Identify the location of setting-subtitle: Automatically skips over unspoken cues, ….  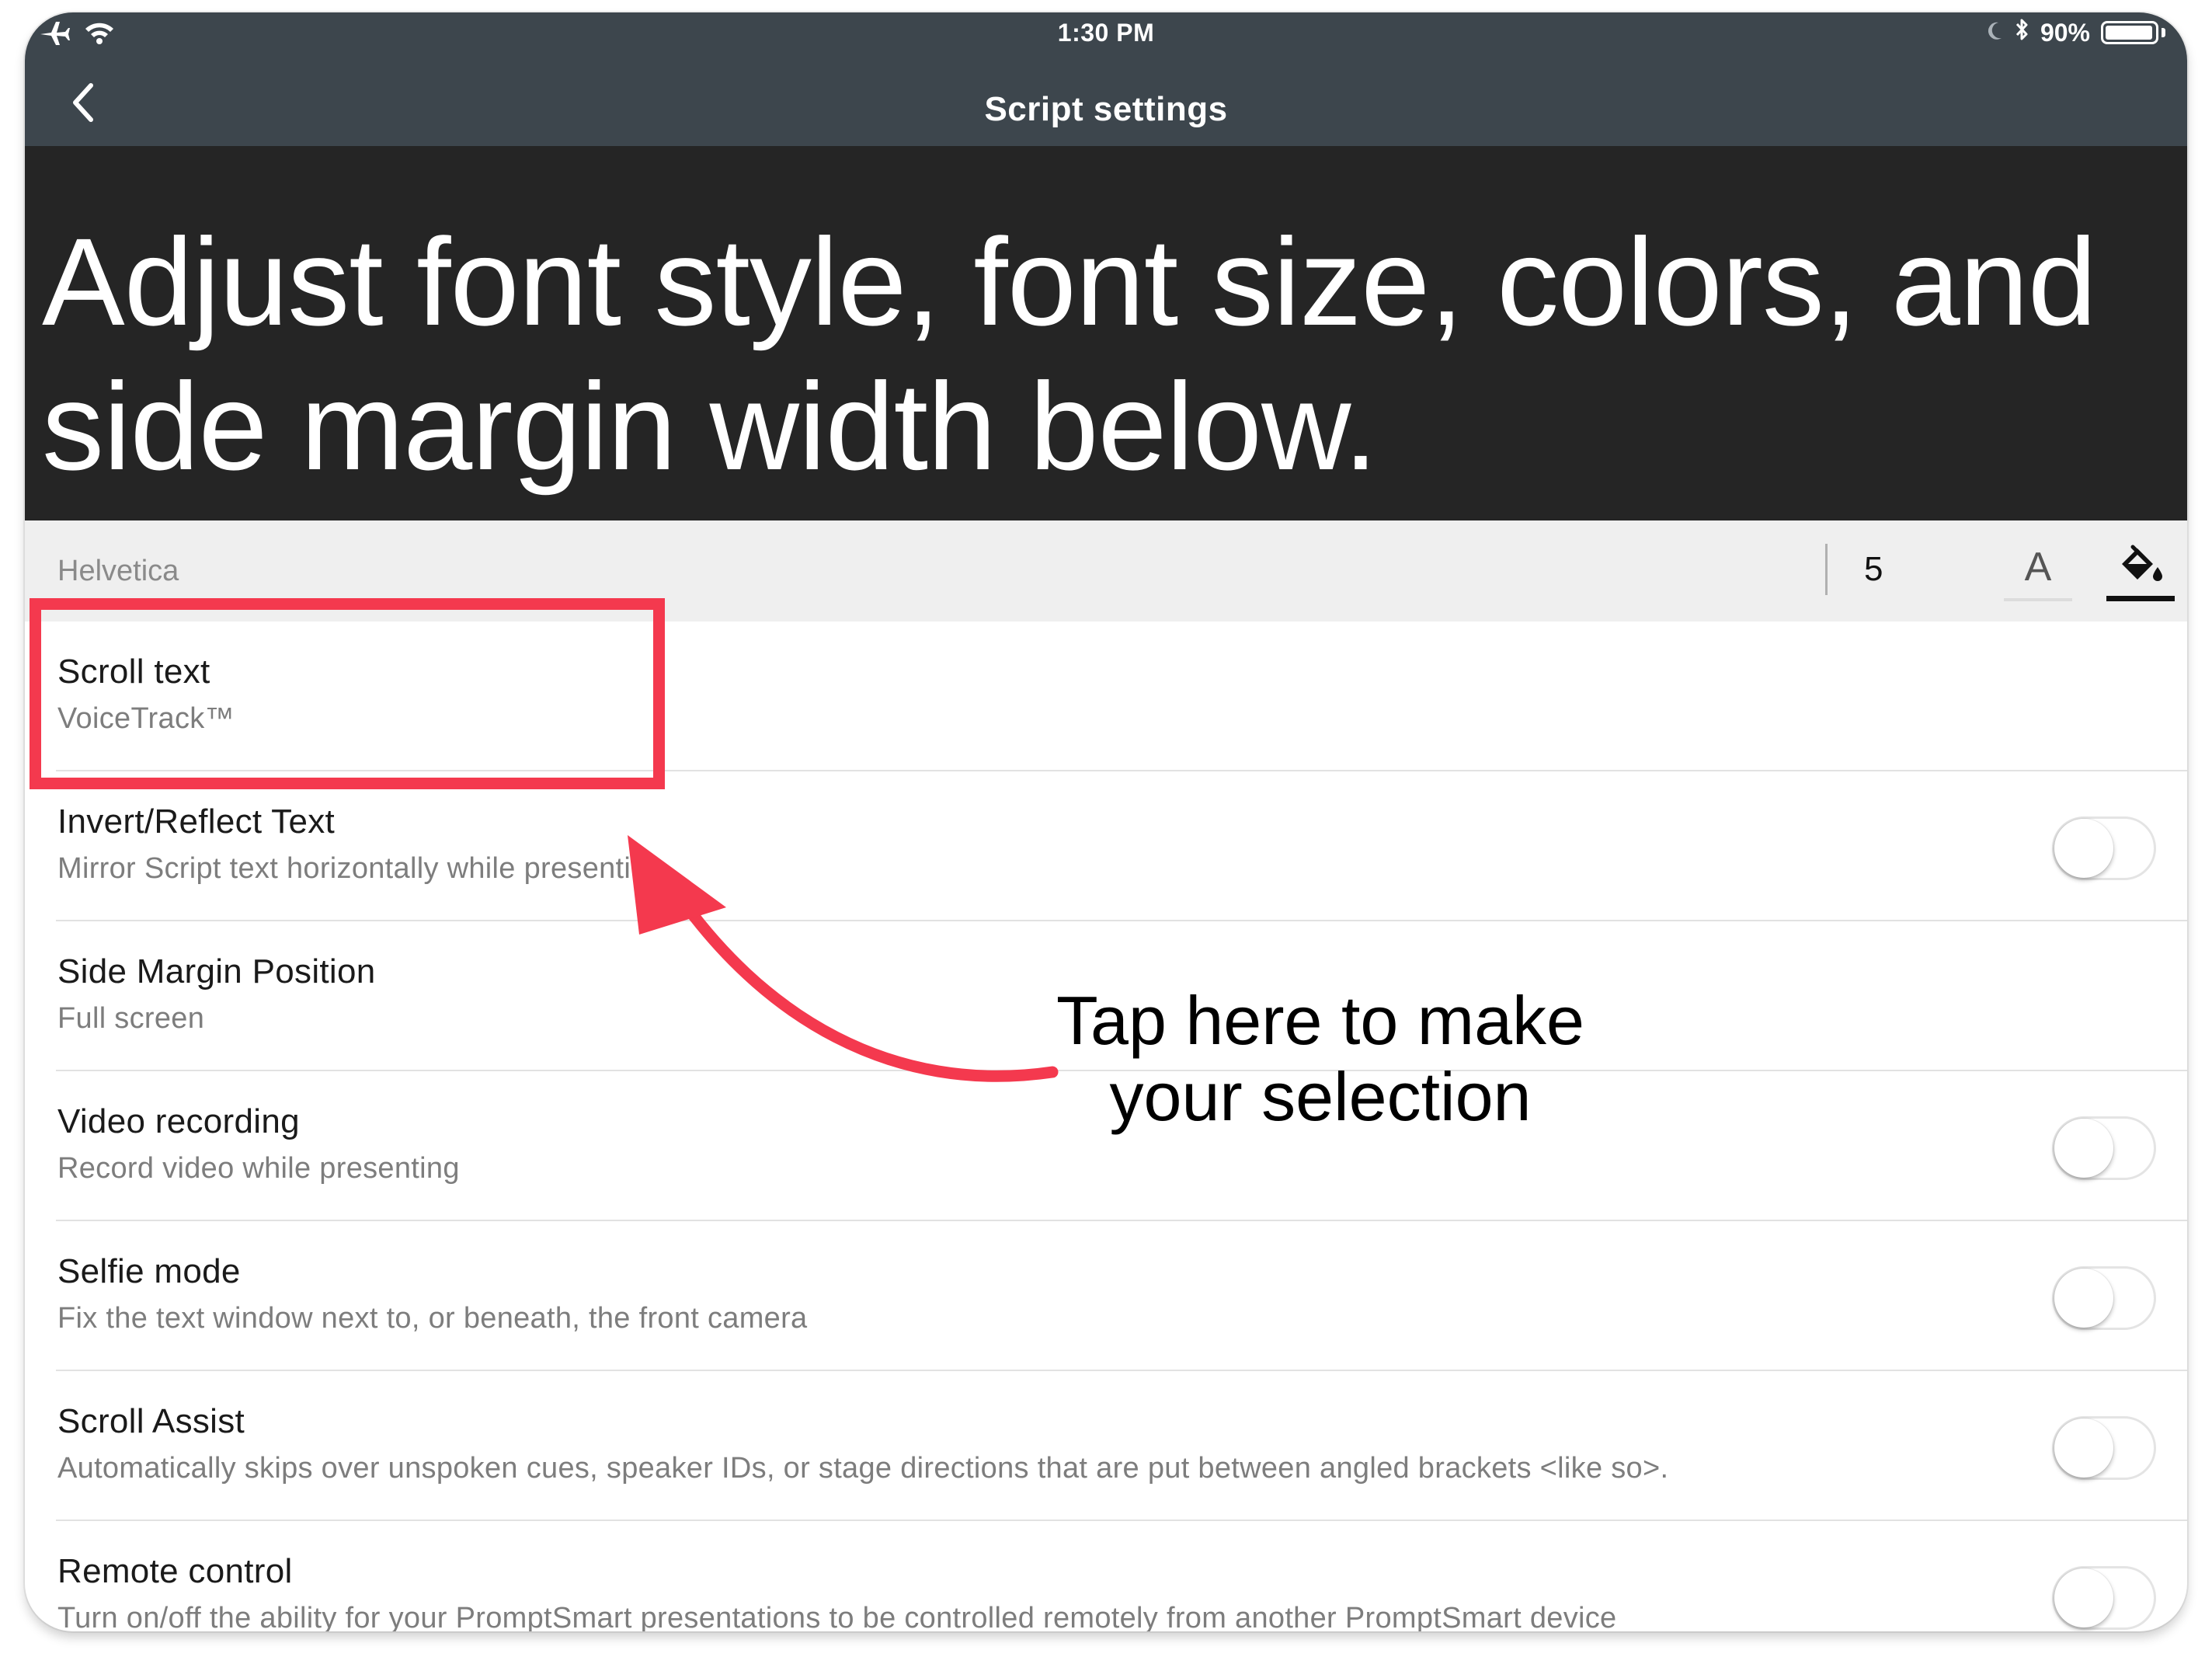
(863, 1468).